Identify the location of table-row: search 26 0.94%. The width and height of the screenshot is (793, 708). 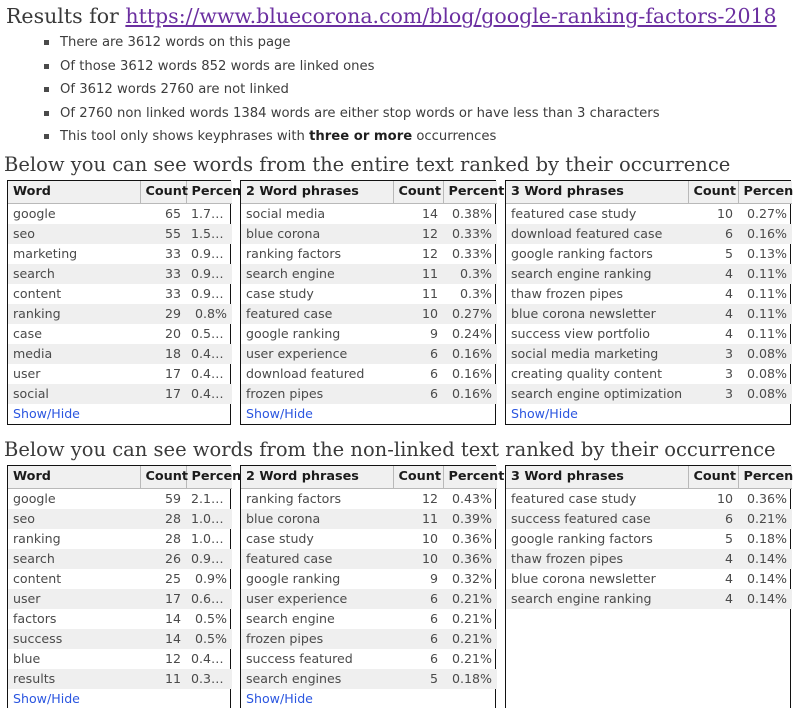
(120, 558).